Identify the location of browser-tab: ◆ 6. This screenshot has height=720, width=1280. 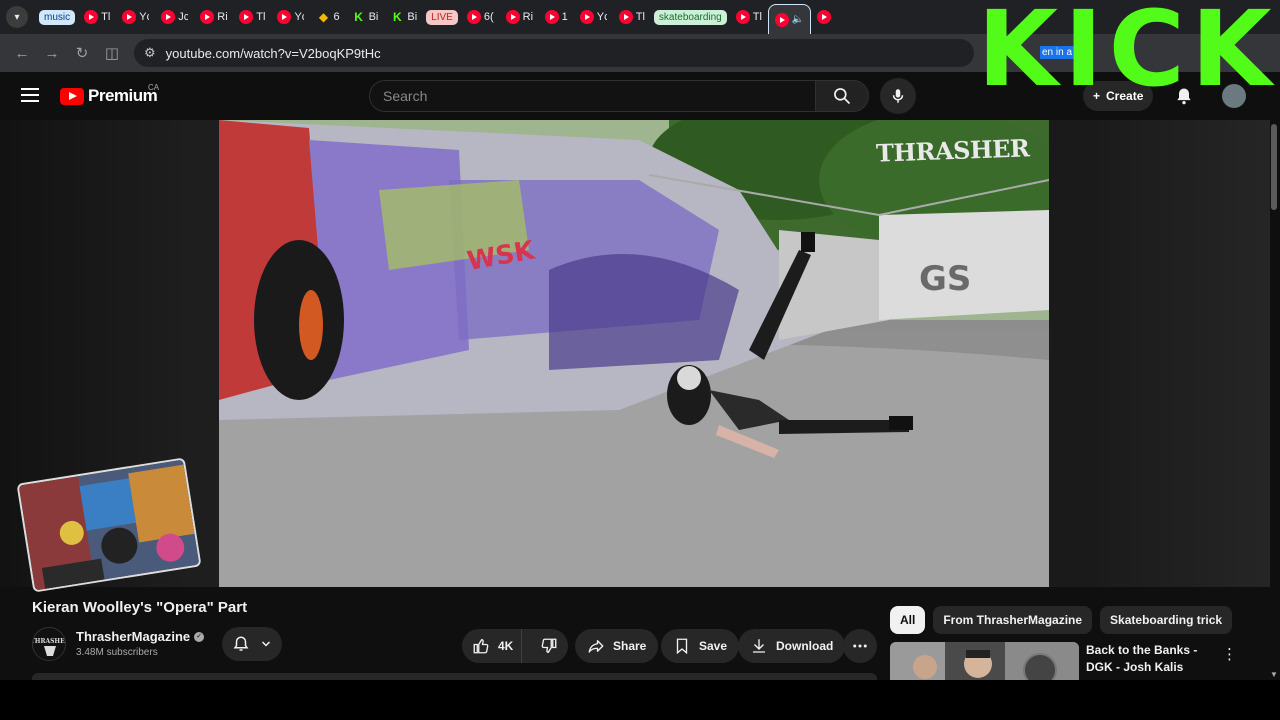
(327, 17).